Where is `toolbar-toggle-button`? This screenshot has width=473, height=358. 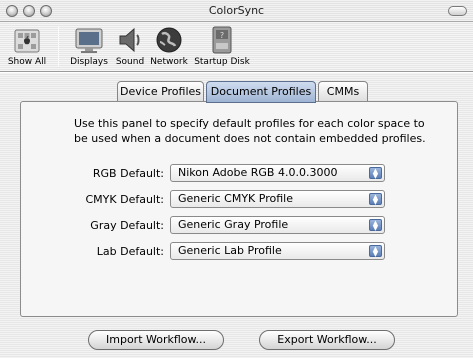 toolbar-toggle-button is located at coordinates (457, 11).